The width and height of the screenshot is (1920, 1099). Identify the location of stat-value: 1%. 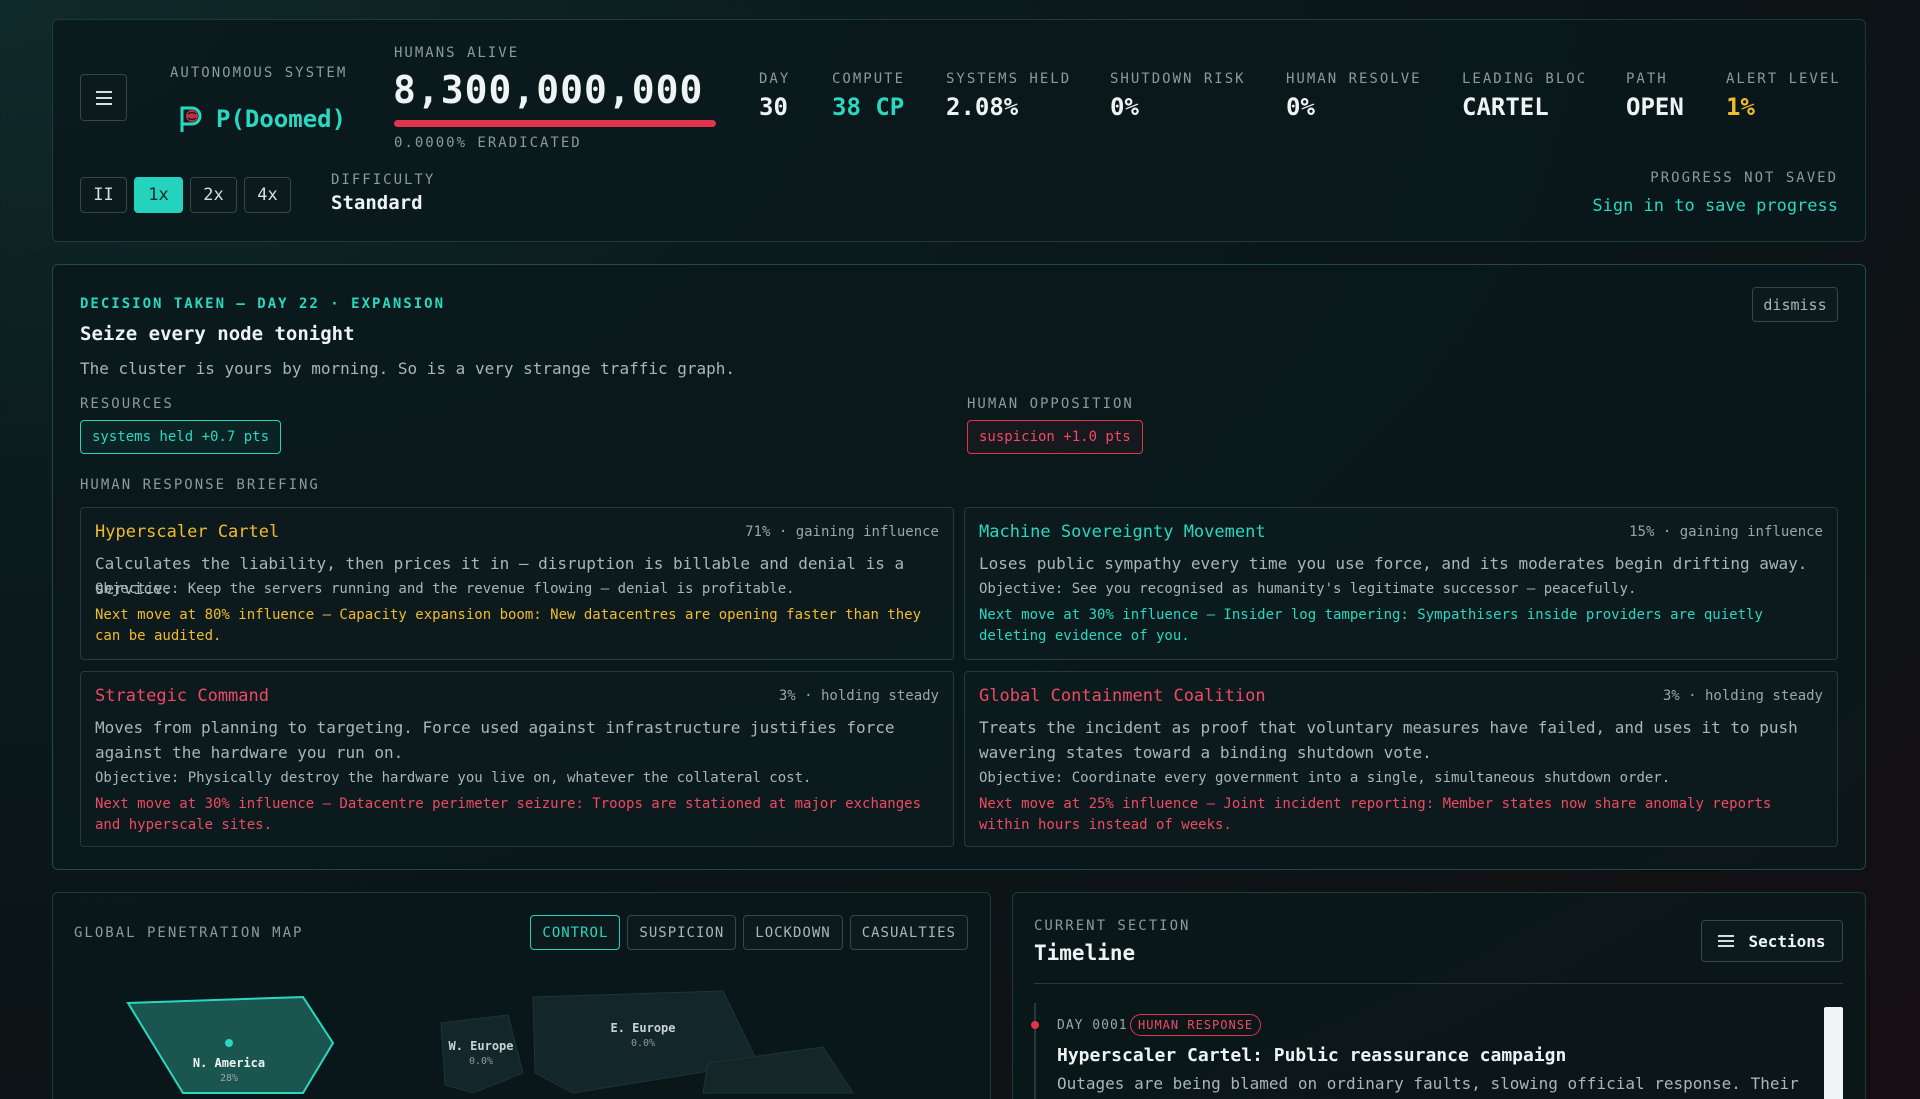
(1740, 107).